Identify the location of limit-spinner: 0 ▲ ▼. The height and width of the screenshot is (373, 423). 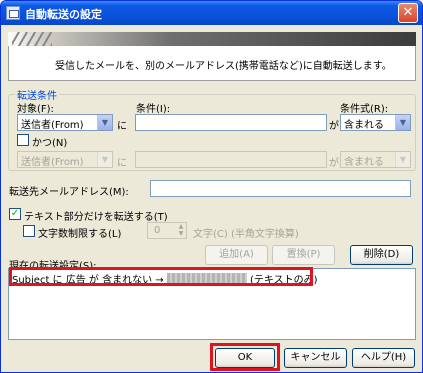
(167, 230).